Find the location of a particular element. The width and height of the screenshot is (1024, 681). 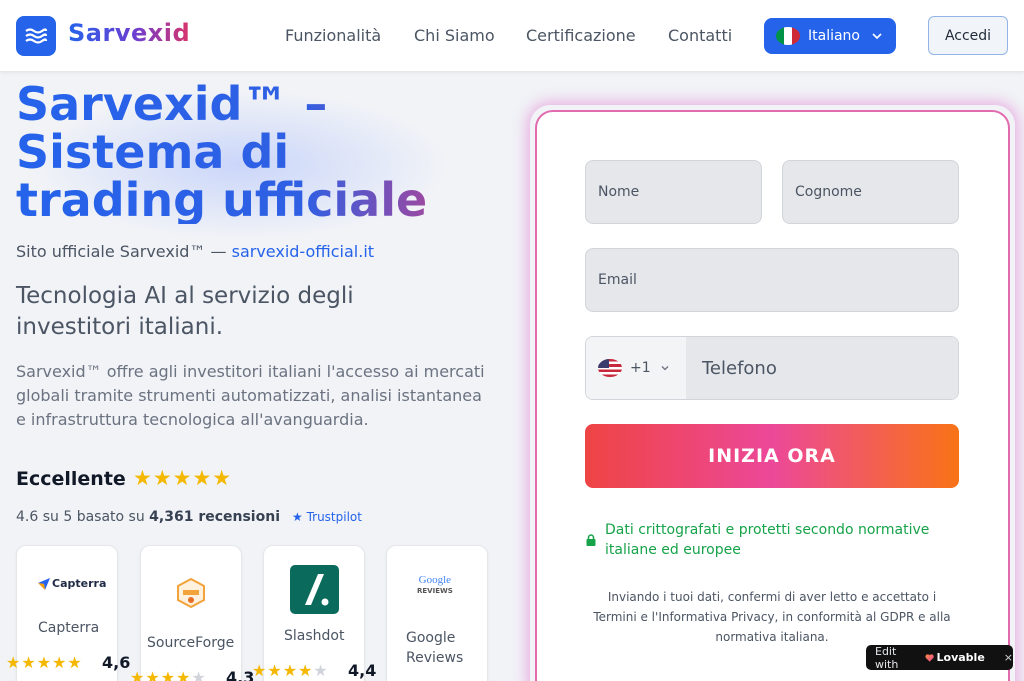

edit-with-lovable-badge: Edit with Lovable × is located at coordinates (939, 657).